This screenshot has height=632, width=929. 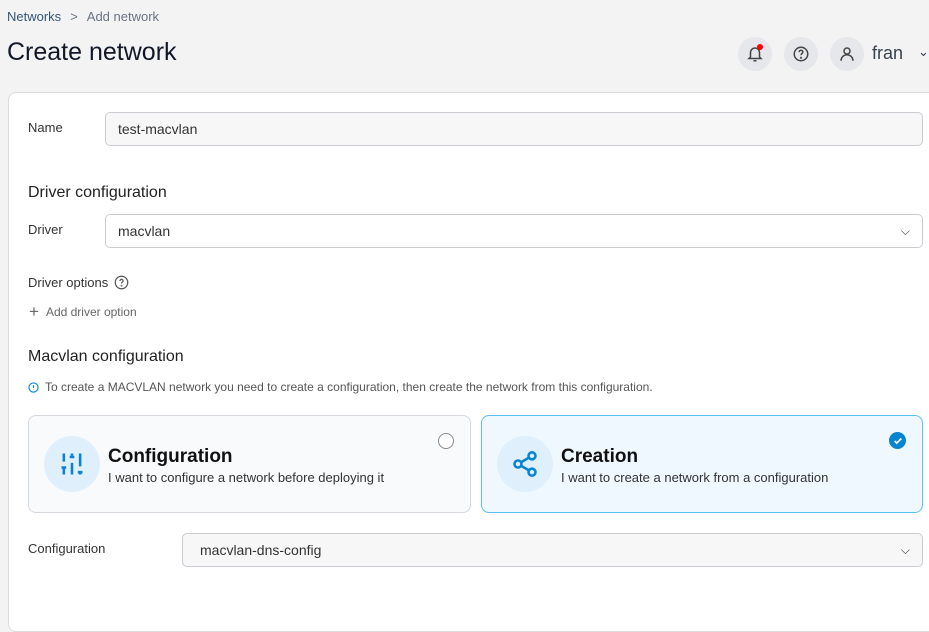 What do you see at coordinates (170, 456) in the screenshot?
I see `option-title: Configuration` at bounding box center [170, 456].